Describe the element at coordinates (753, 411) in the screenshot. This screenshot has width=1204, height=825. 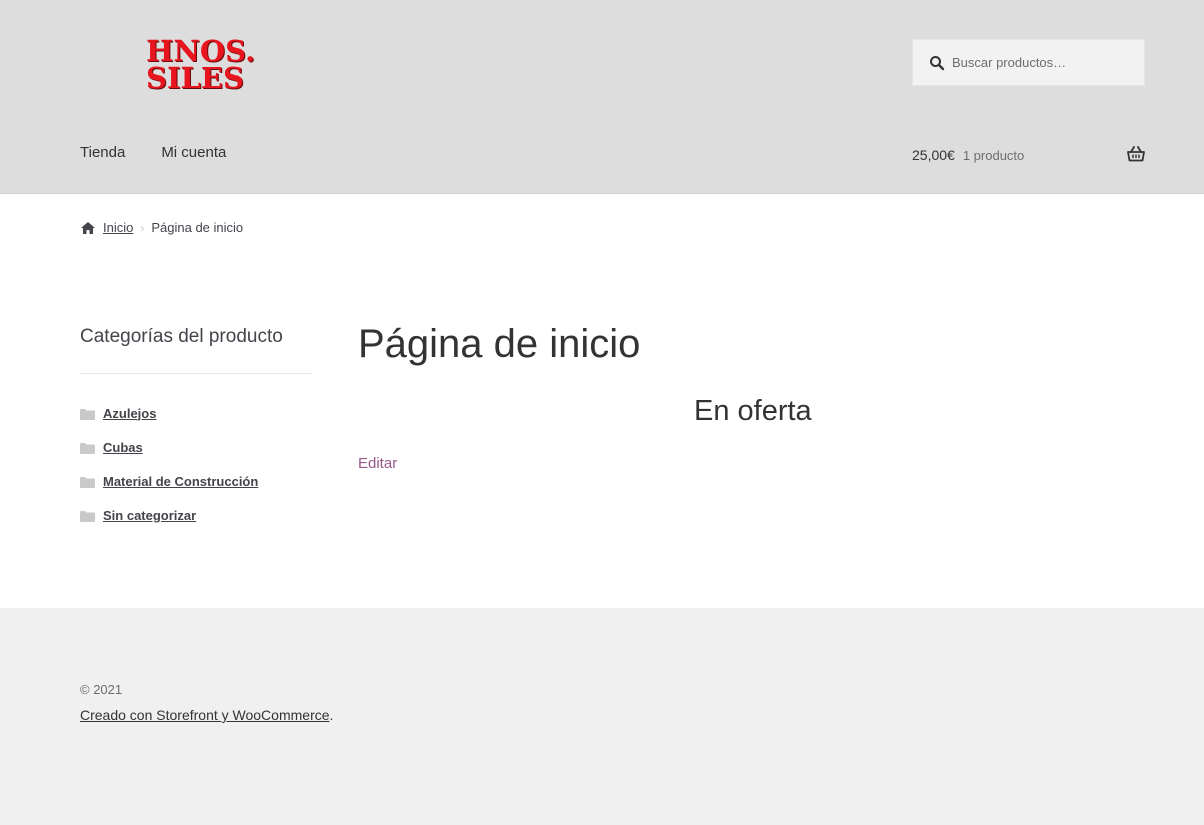
I see `on-sale-heading: En oferta` at that location.